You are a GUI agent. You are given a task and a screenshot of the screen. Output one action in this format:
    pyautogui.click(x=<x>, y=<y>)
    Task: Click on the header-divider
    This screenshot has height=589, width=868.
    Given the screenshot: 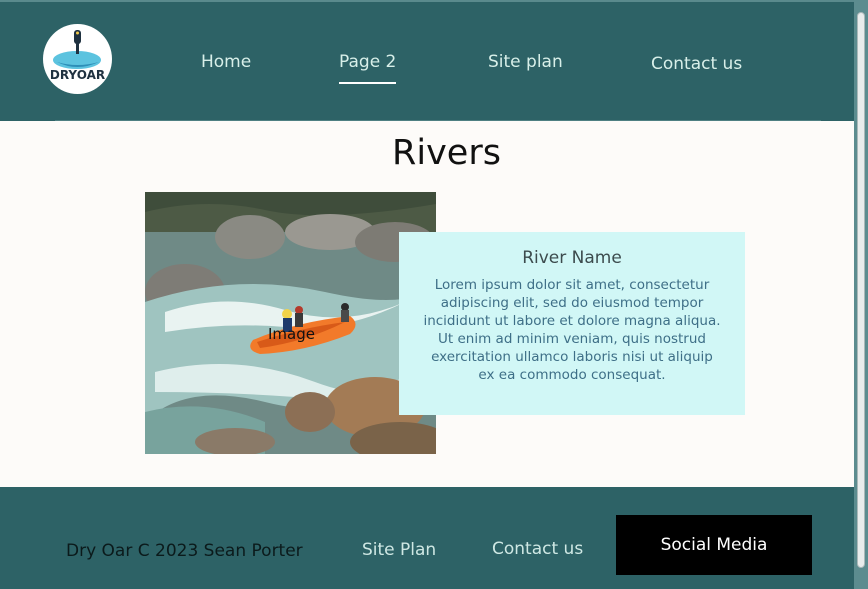 What is the action you would take?
    pyautogui.click(x=438, y=120)
    